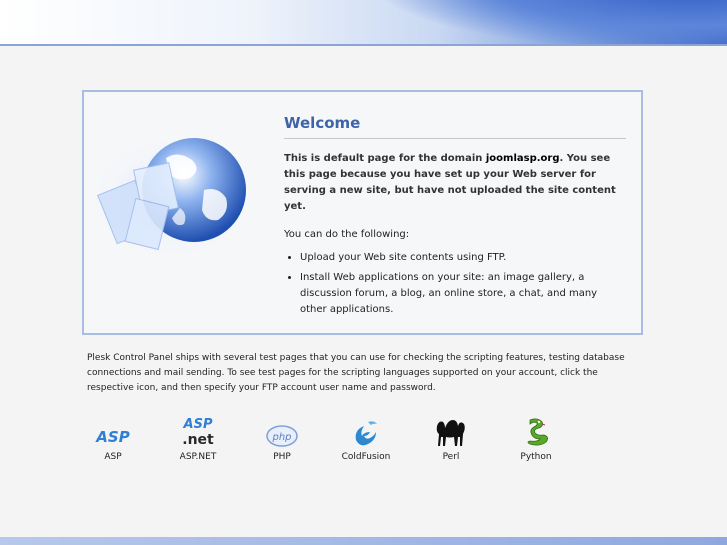 The height and width of the screenshot is (545, 727). What do you see at coordinates (455, 126) in the screenshot?
I see `welcome-title: Welcome` at bounding box center [455, 126].